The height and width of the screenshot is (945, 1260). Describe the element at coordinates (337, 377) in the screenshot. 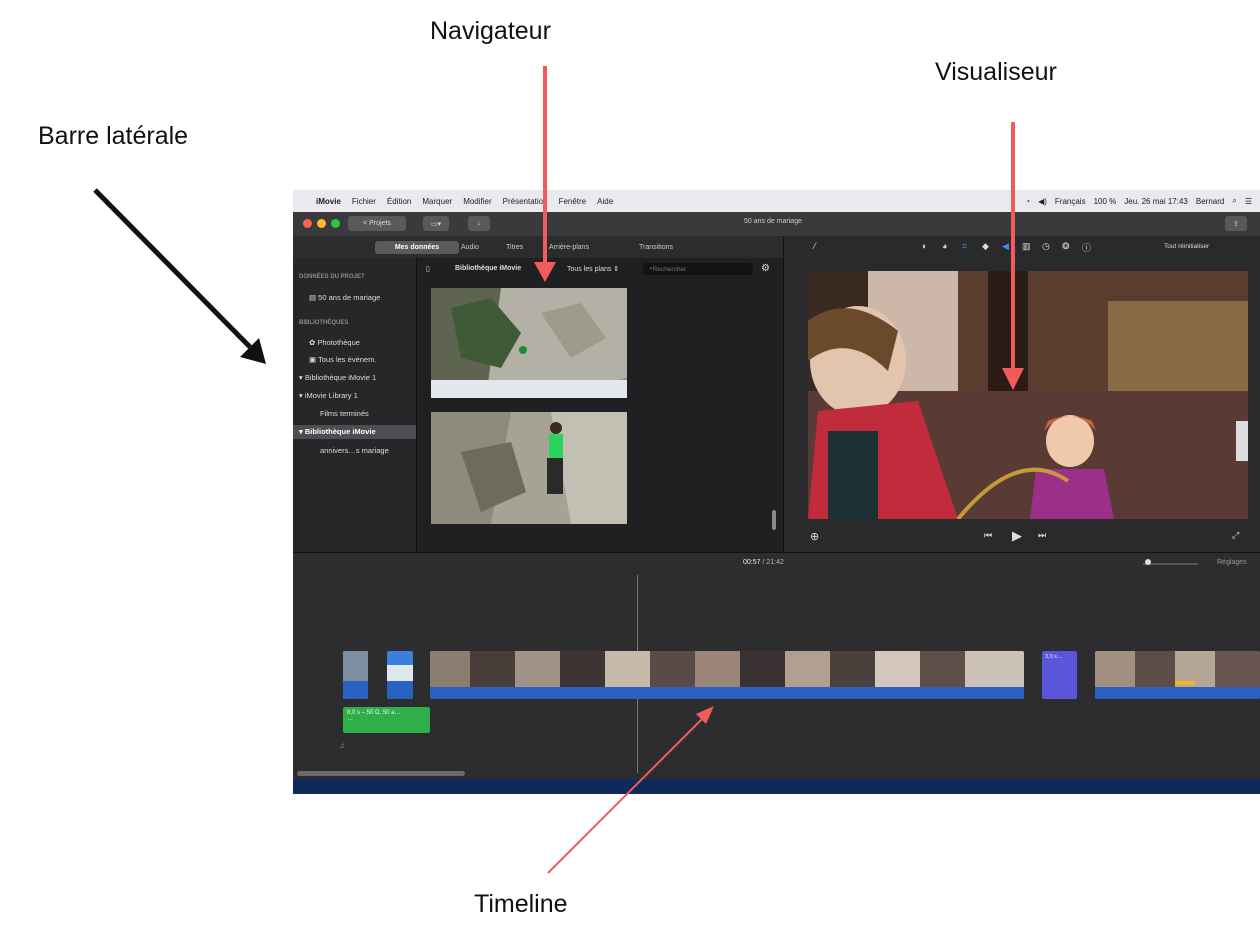

I see `sidebar-item-library-1: ▾ Bibliothèque iMovie 1` at that location.